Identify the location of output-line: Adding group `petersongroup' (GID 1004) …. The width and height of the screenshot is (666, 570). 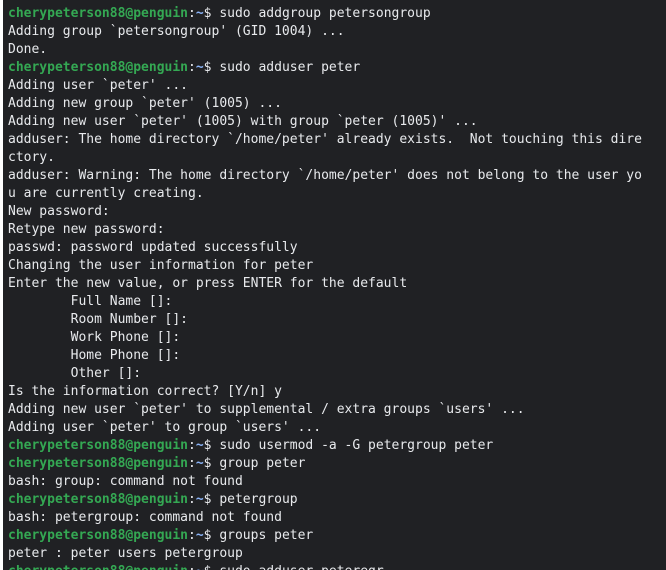
(176, 31).